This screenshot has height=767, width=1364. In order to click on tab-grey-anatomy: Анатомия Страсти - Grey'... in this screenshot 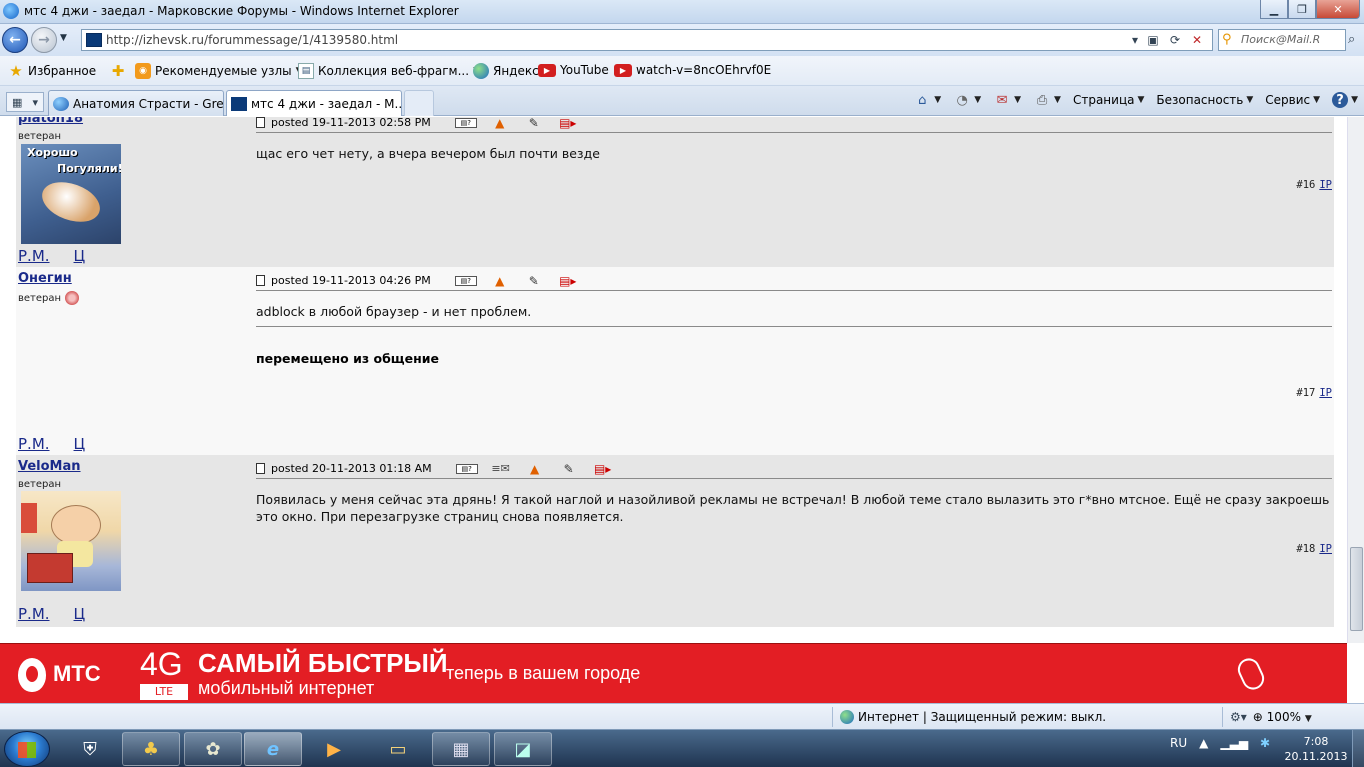, I will do `click(136, 103)`.